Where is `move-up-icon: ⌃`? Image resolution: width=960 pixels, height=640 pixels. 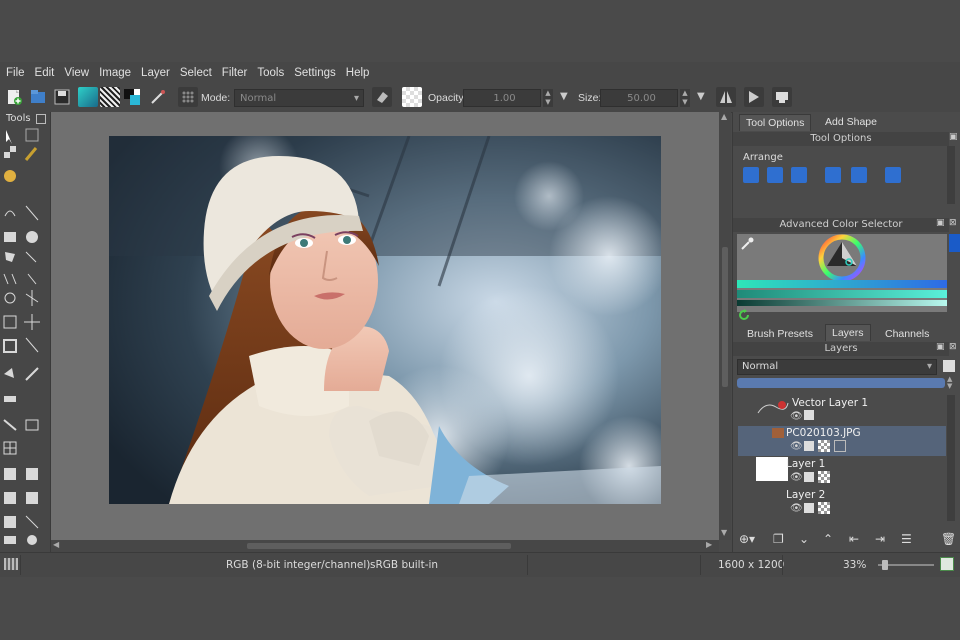 move-up-icon: ⌃ is located at coordinates (828, 539).